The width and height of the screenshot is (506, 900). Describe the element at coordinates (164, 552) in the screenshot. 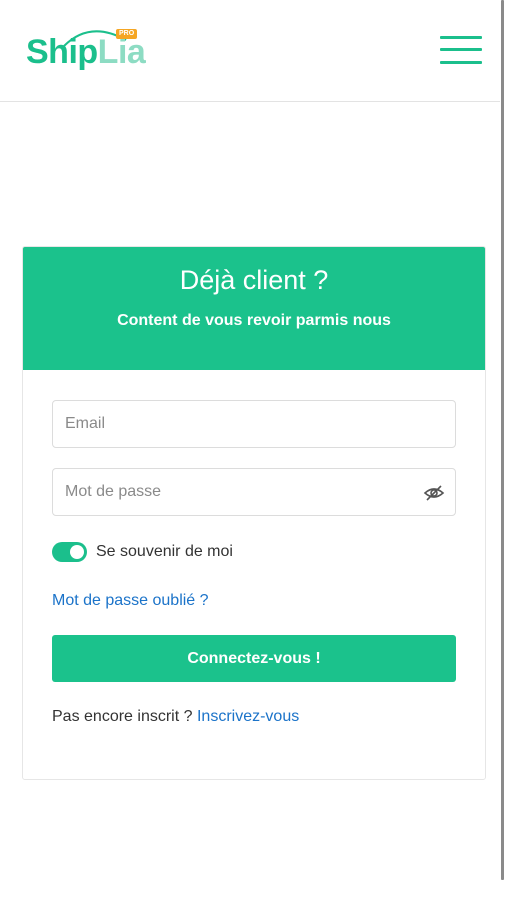

I see `remember-me-label: Se souvenir de moi` at that location.